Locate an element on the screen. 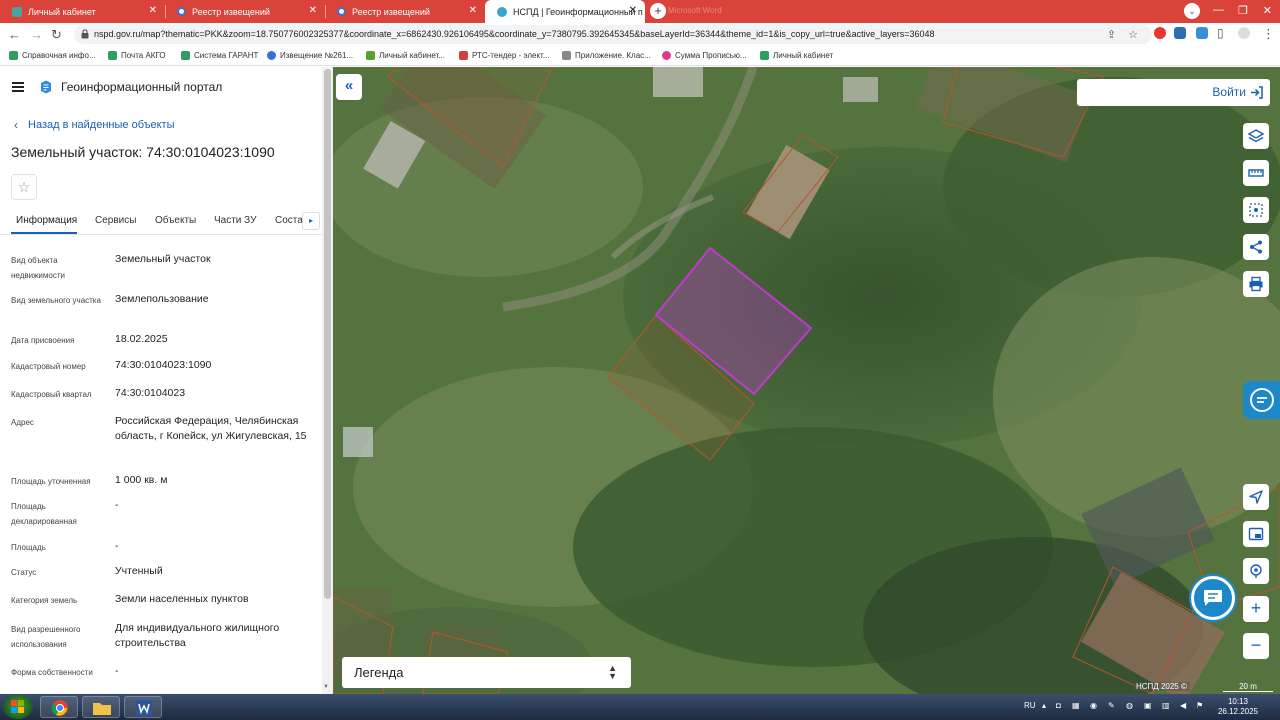 The width and height of the screenshot is (1280, 720). chat-assistant-button is located at coordinates (1213, 598).